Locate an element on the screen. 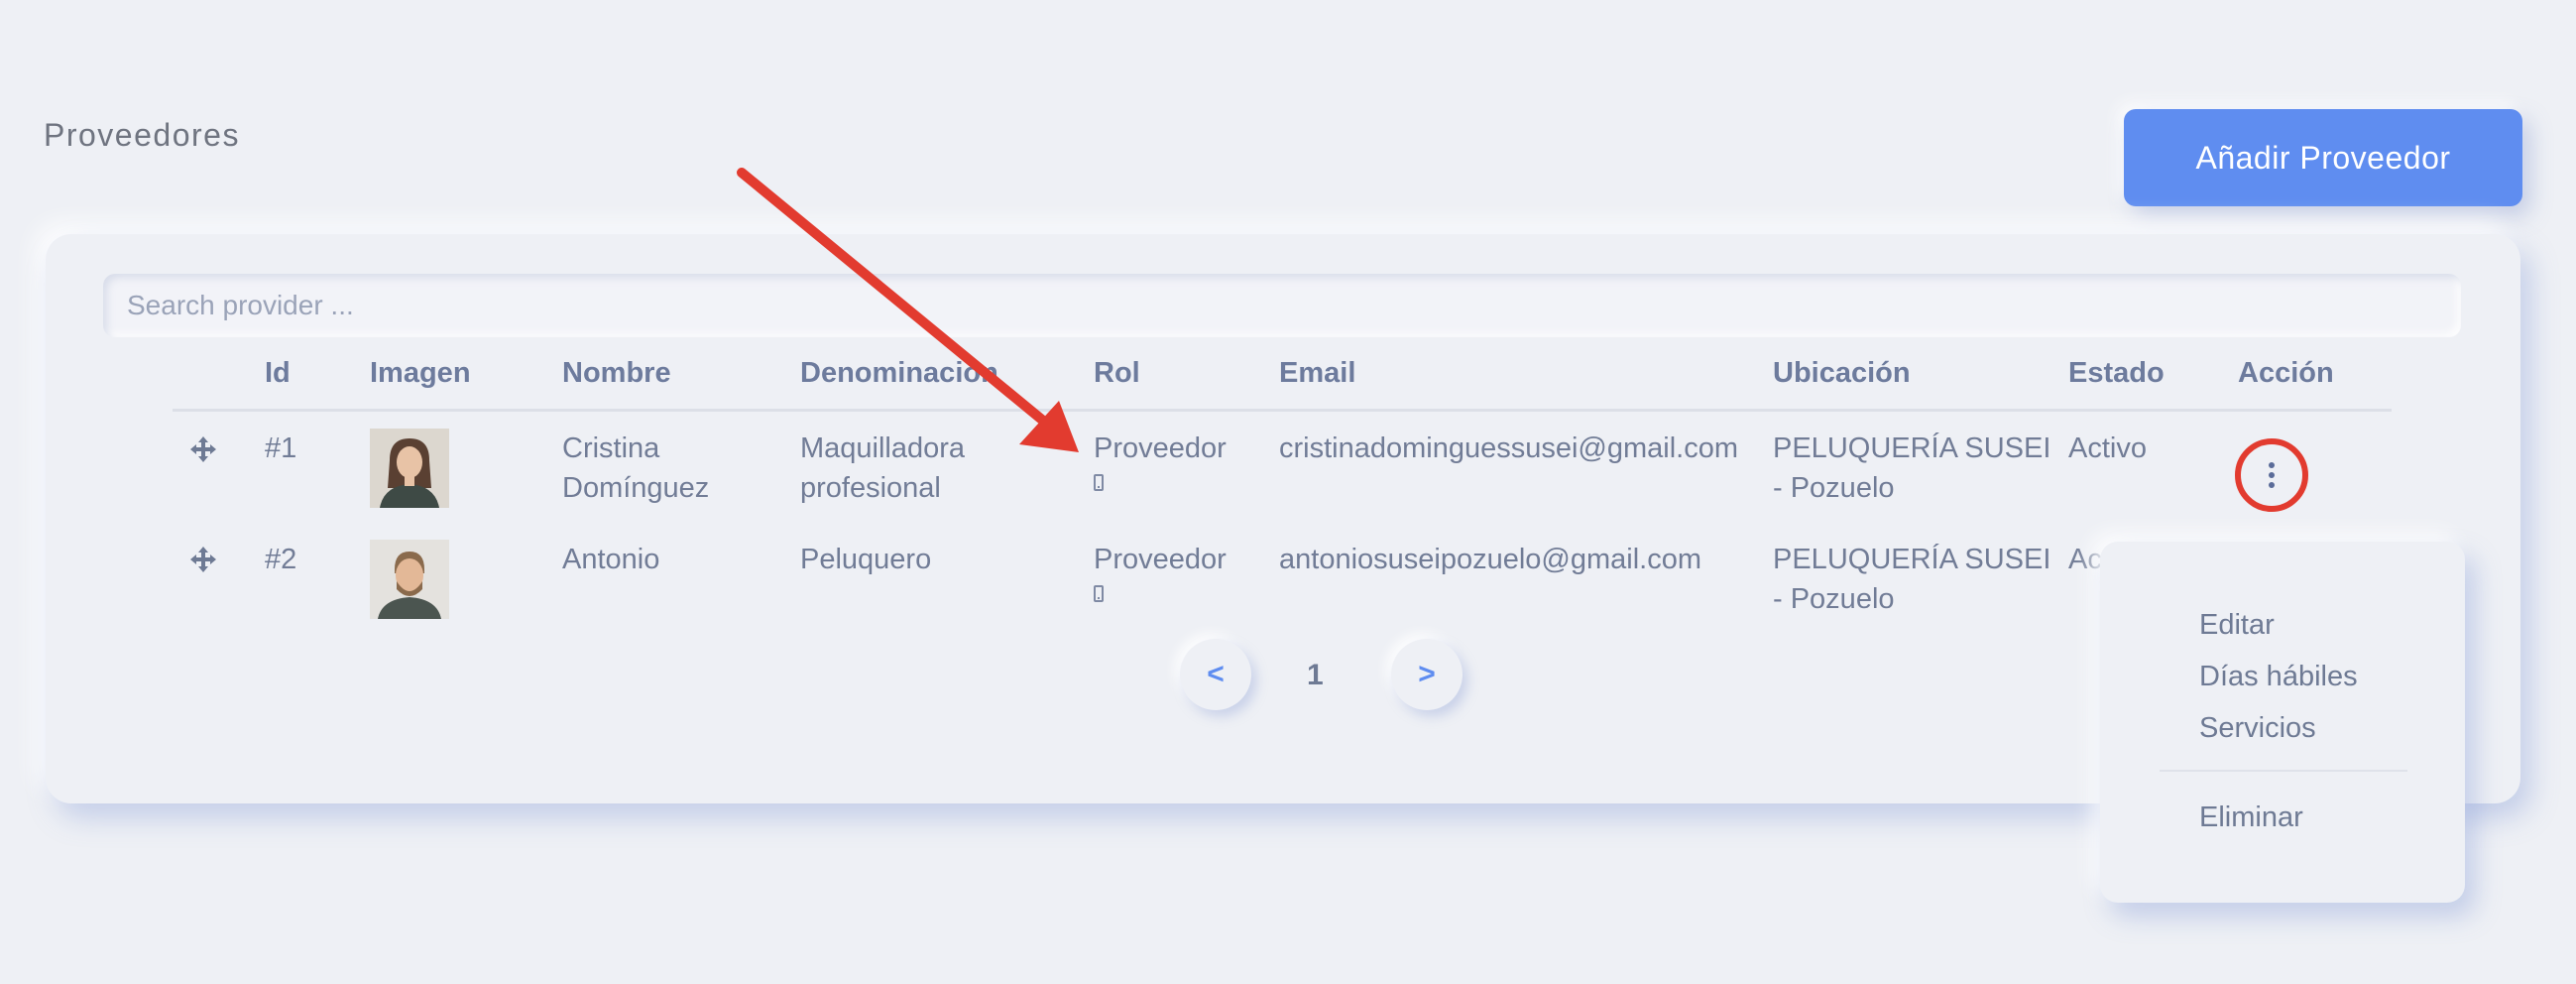 This screenshot has height=984, width=2576. row2-location-line1: PELUQUERÍA SUSEI is located at coordinates (1912, 559).